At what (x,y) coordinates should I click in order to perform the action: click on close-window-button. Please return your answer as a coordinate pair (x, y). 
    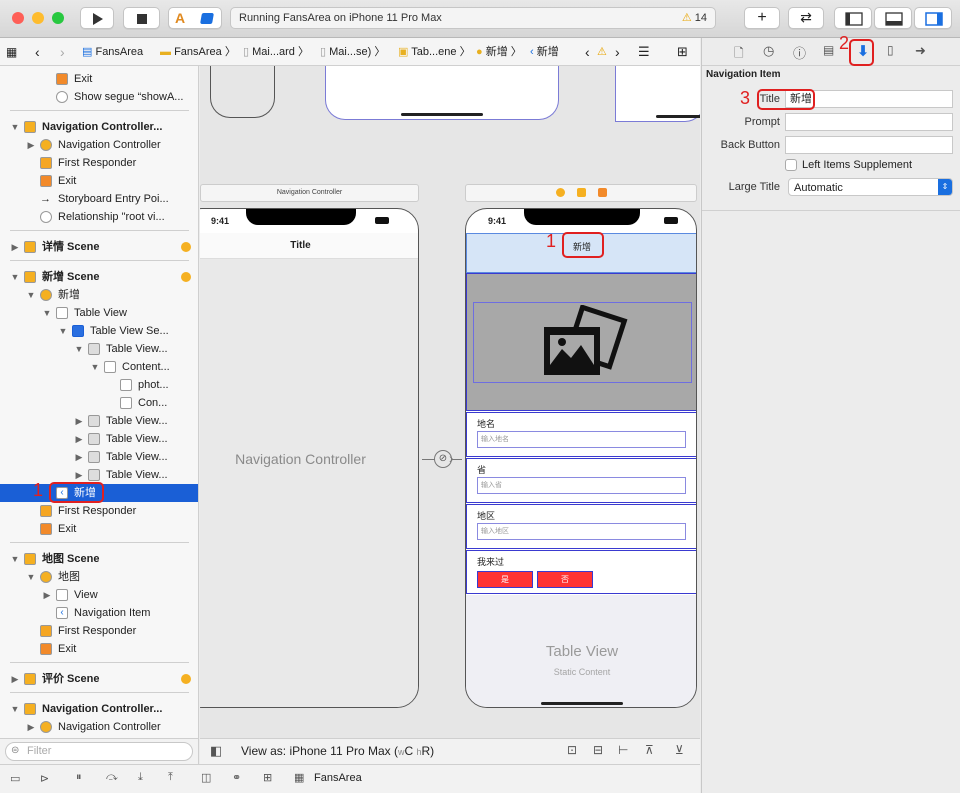
    Looking at the image, I should click on (18, 18).